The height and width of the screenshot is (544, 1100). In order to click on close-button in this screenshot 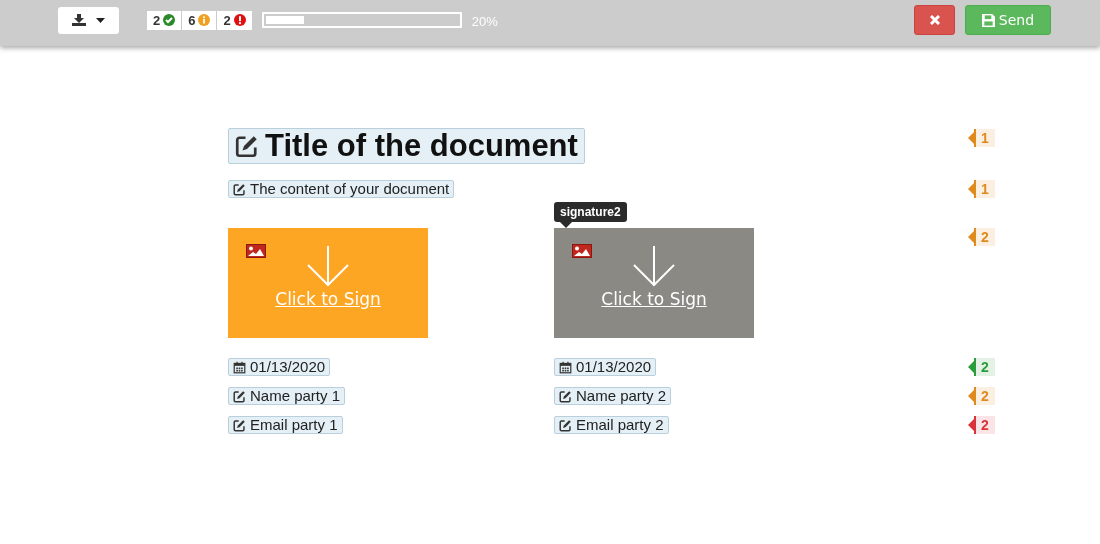, I will do `click(934, 20)`.